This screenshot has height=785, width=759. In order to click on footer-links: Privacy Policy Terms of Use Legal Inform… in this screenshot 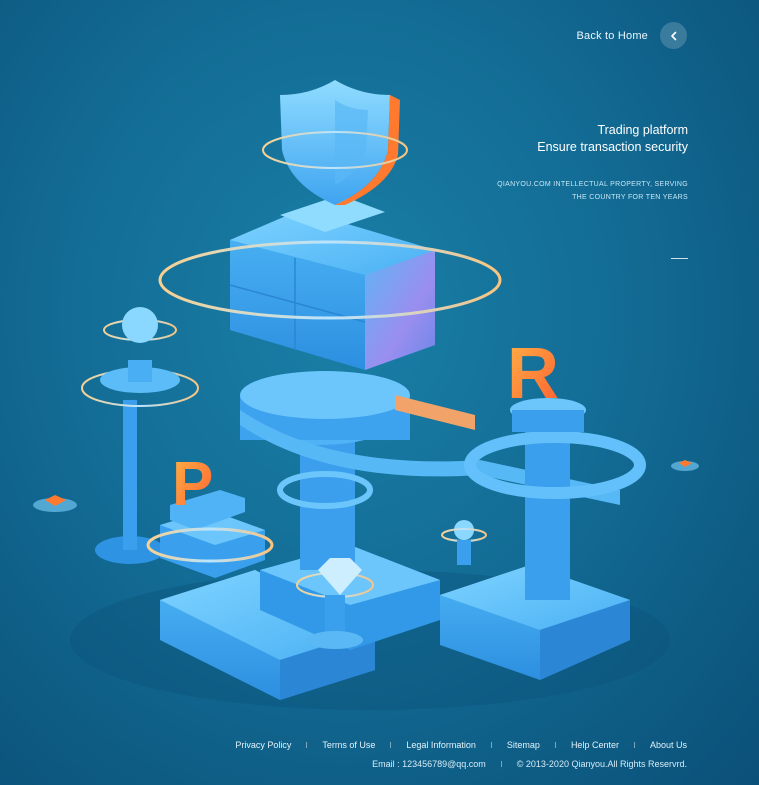, I will do `click(461, 745)`.